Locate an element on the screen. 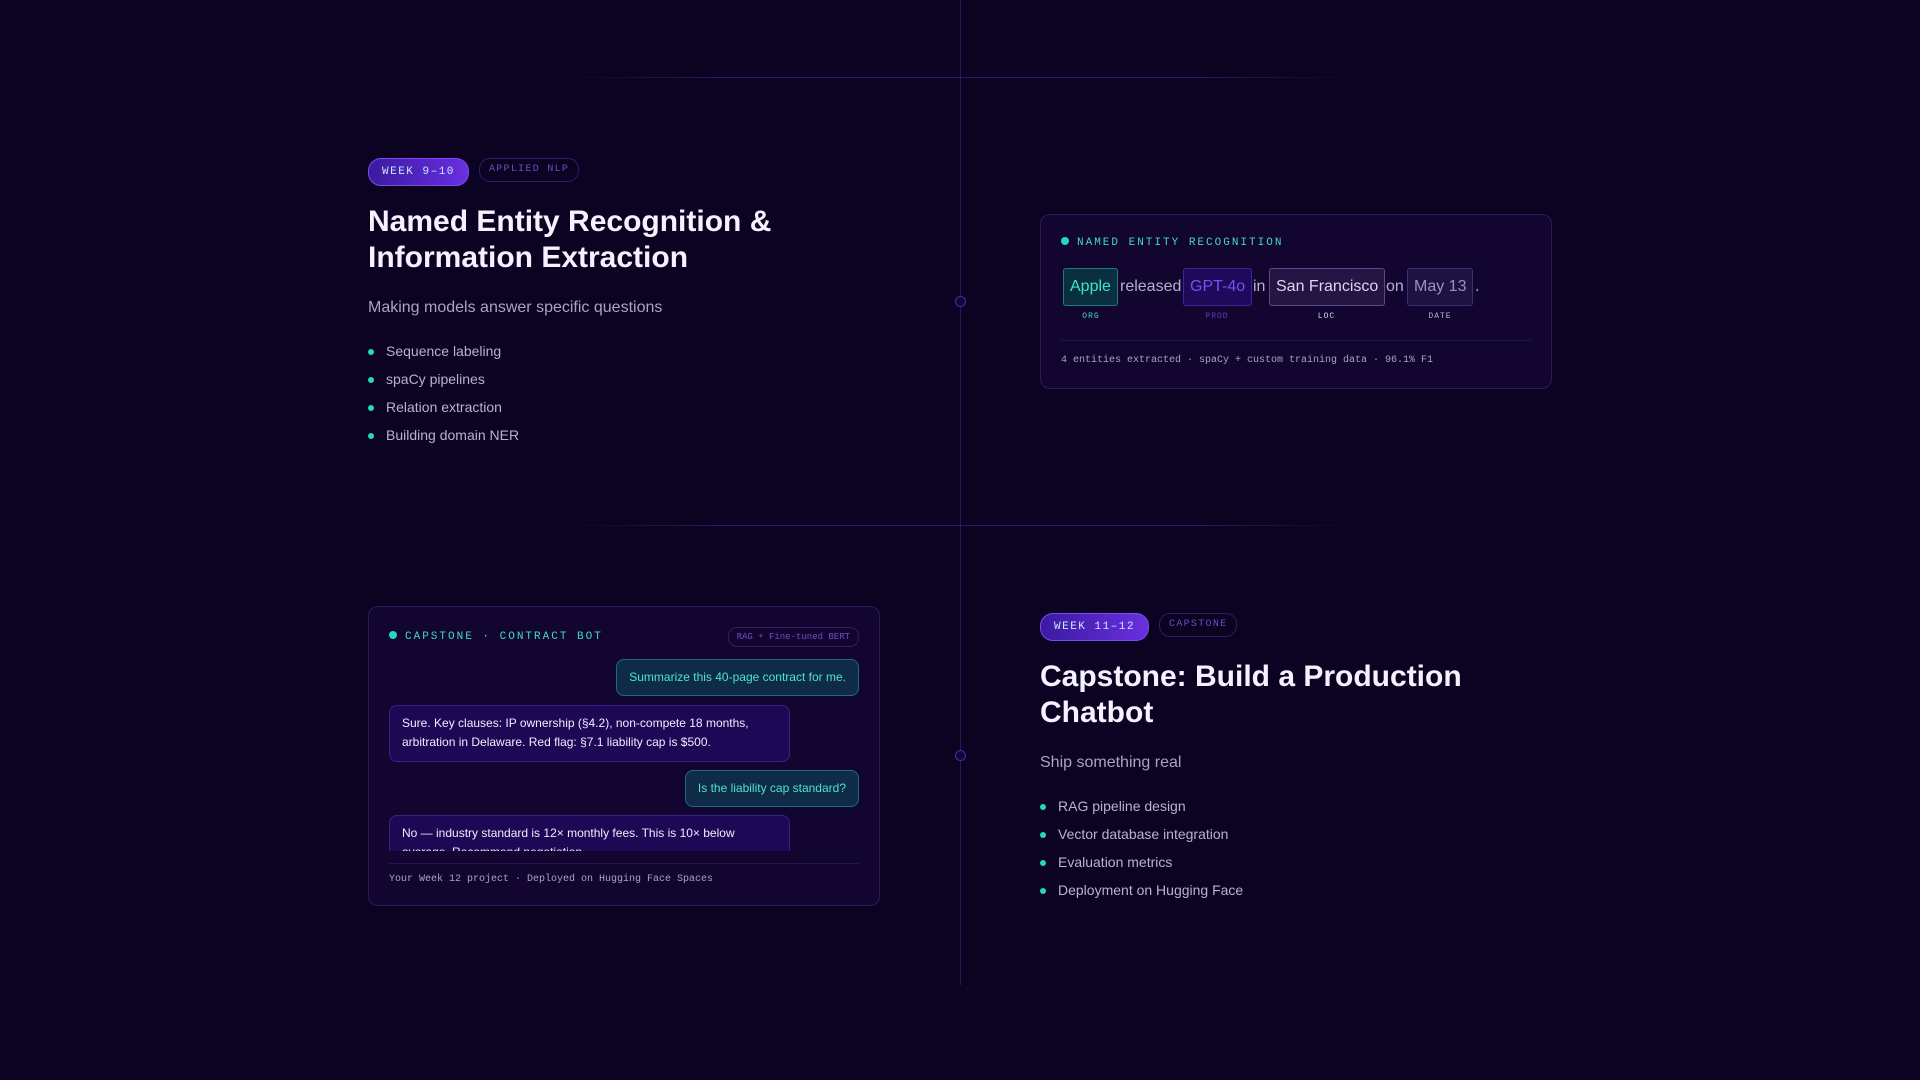  title-line: Capstone: Build a Production is located at coordinates (1251, 676).